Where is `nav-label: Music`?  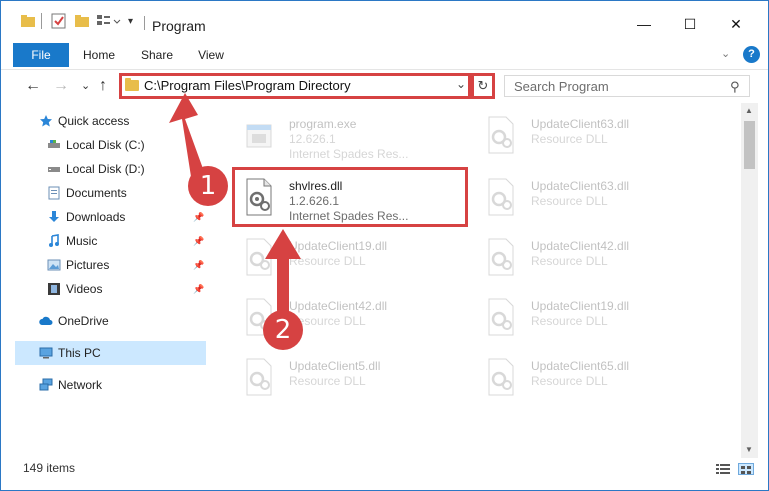 nav-label: Music is located at coordinates (82, 241).